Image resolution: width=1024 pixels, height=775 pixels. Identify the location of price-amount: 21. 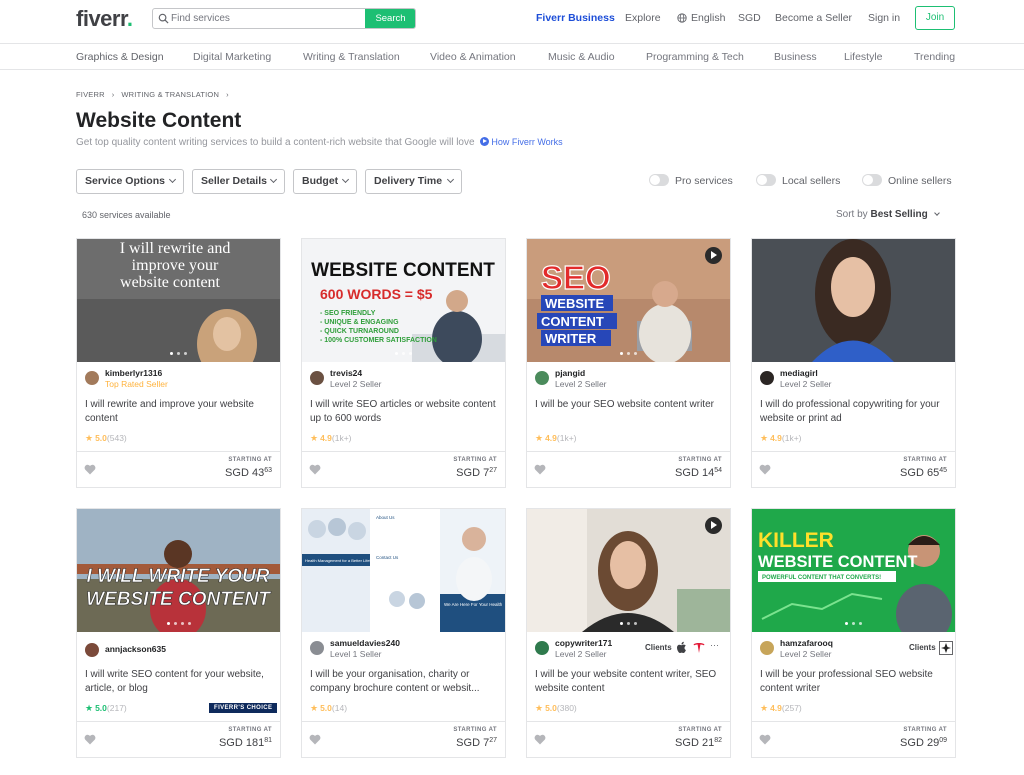
(708, 743).